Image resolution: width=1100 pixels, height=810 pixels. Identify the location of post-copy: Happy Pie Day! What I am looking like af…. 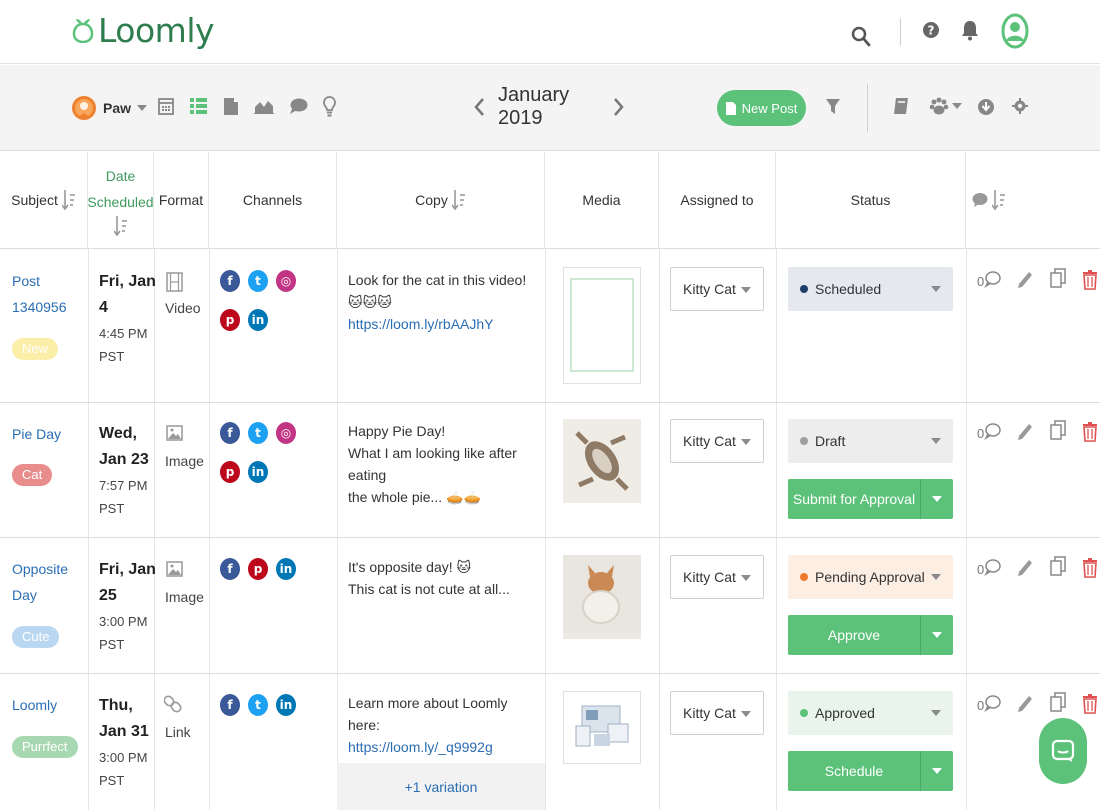
(443, 464).